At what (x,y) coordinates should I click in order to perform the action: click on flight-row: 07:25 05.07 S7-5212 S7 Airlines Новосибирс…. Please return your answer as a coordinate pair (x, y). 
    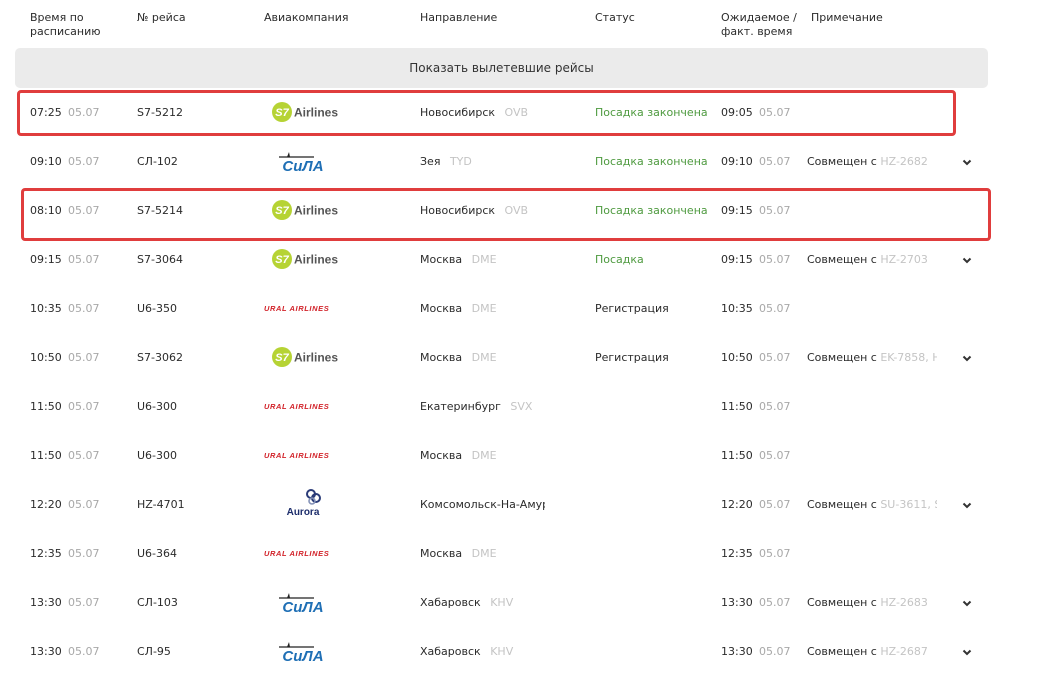
    Looking at the image, I should click on (525, 112).